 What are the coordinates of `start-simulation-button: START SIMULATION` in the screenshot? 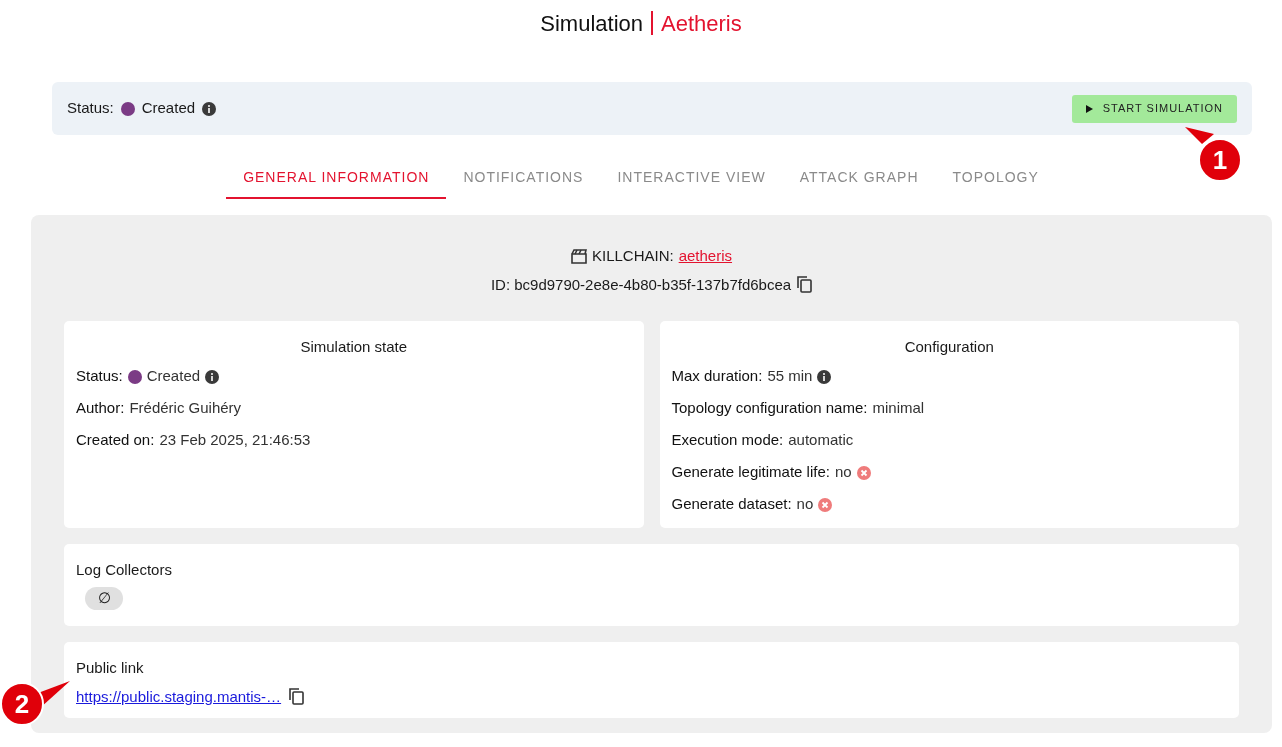 It's located at (1154, 108).